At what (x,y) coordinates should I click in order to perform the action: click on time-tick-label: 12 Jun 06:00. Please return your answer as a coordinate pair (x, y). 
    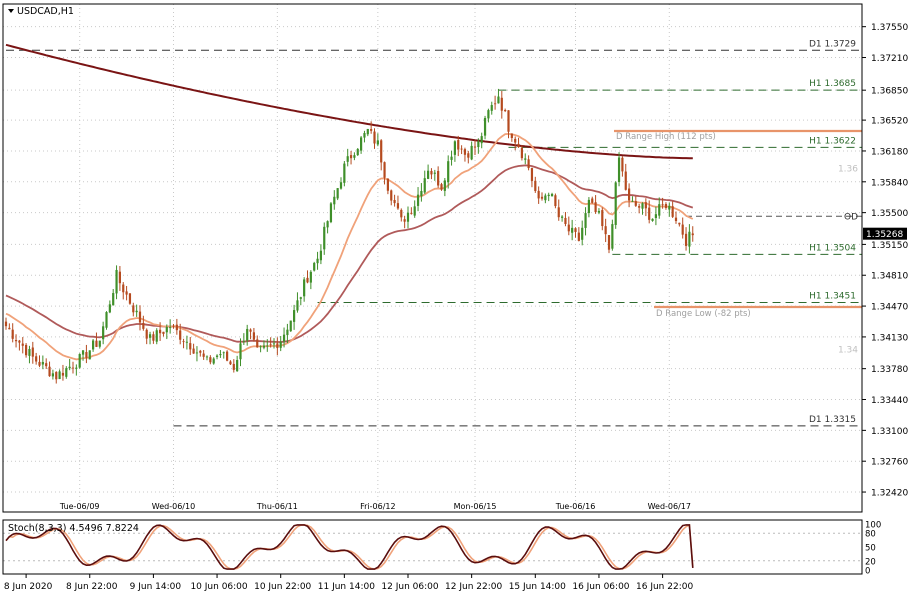
    Looking at the image, I should click on (409, 587).